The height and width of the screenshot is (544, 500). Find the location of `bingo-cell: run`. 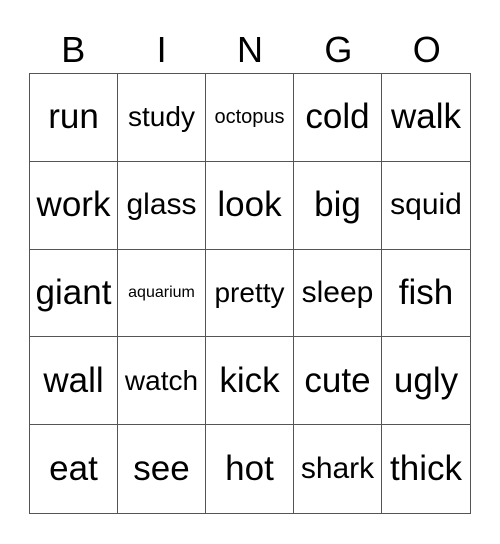

bingo-cell: run is located at coordinates (74, 118).